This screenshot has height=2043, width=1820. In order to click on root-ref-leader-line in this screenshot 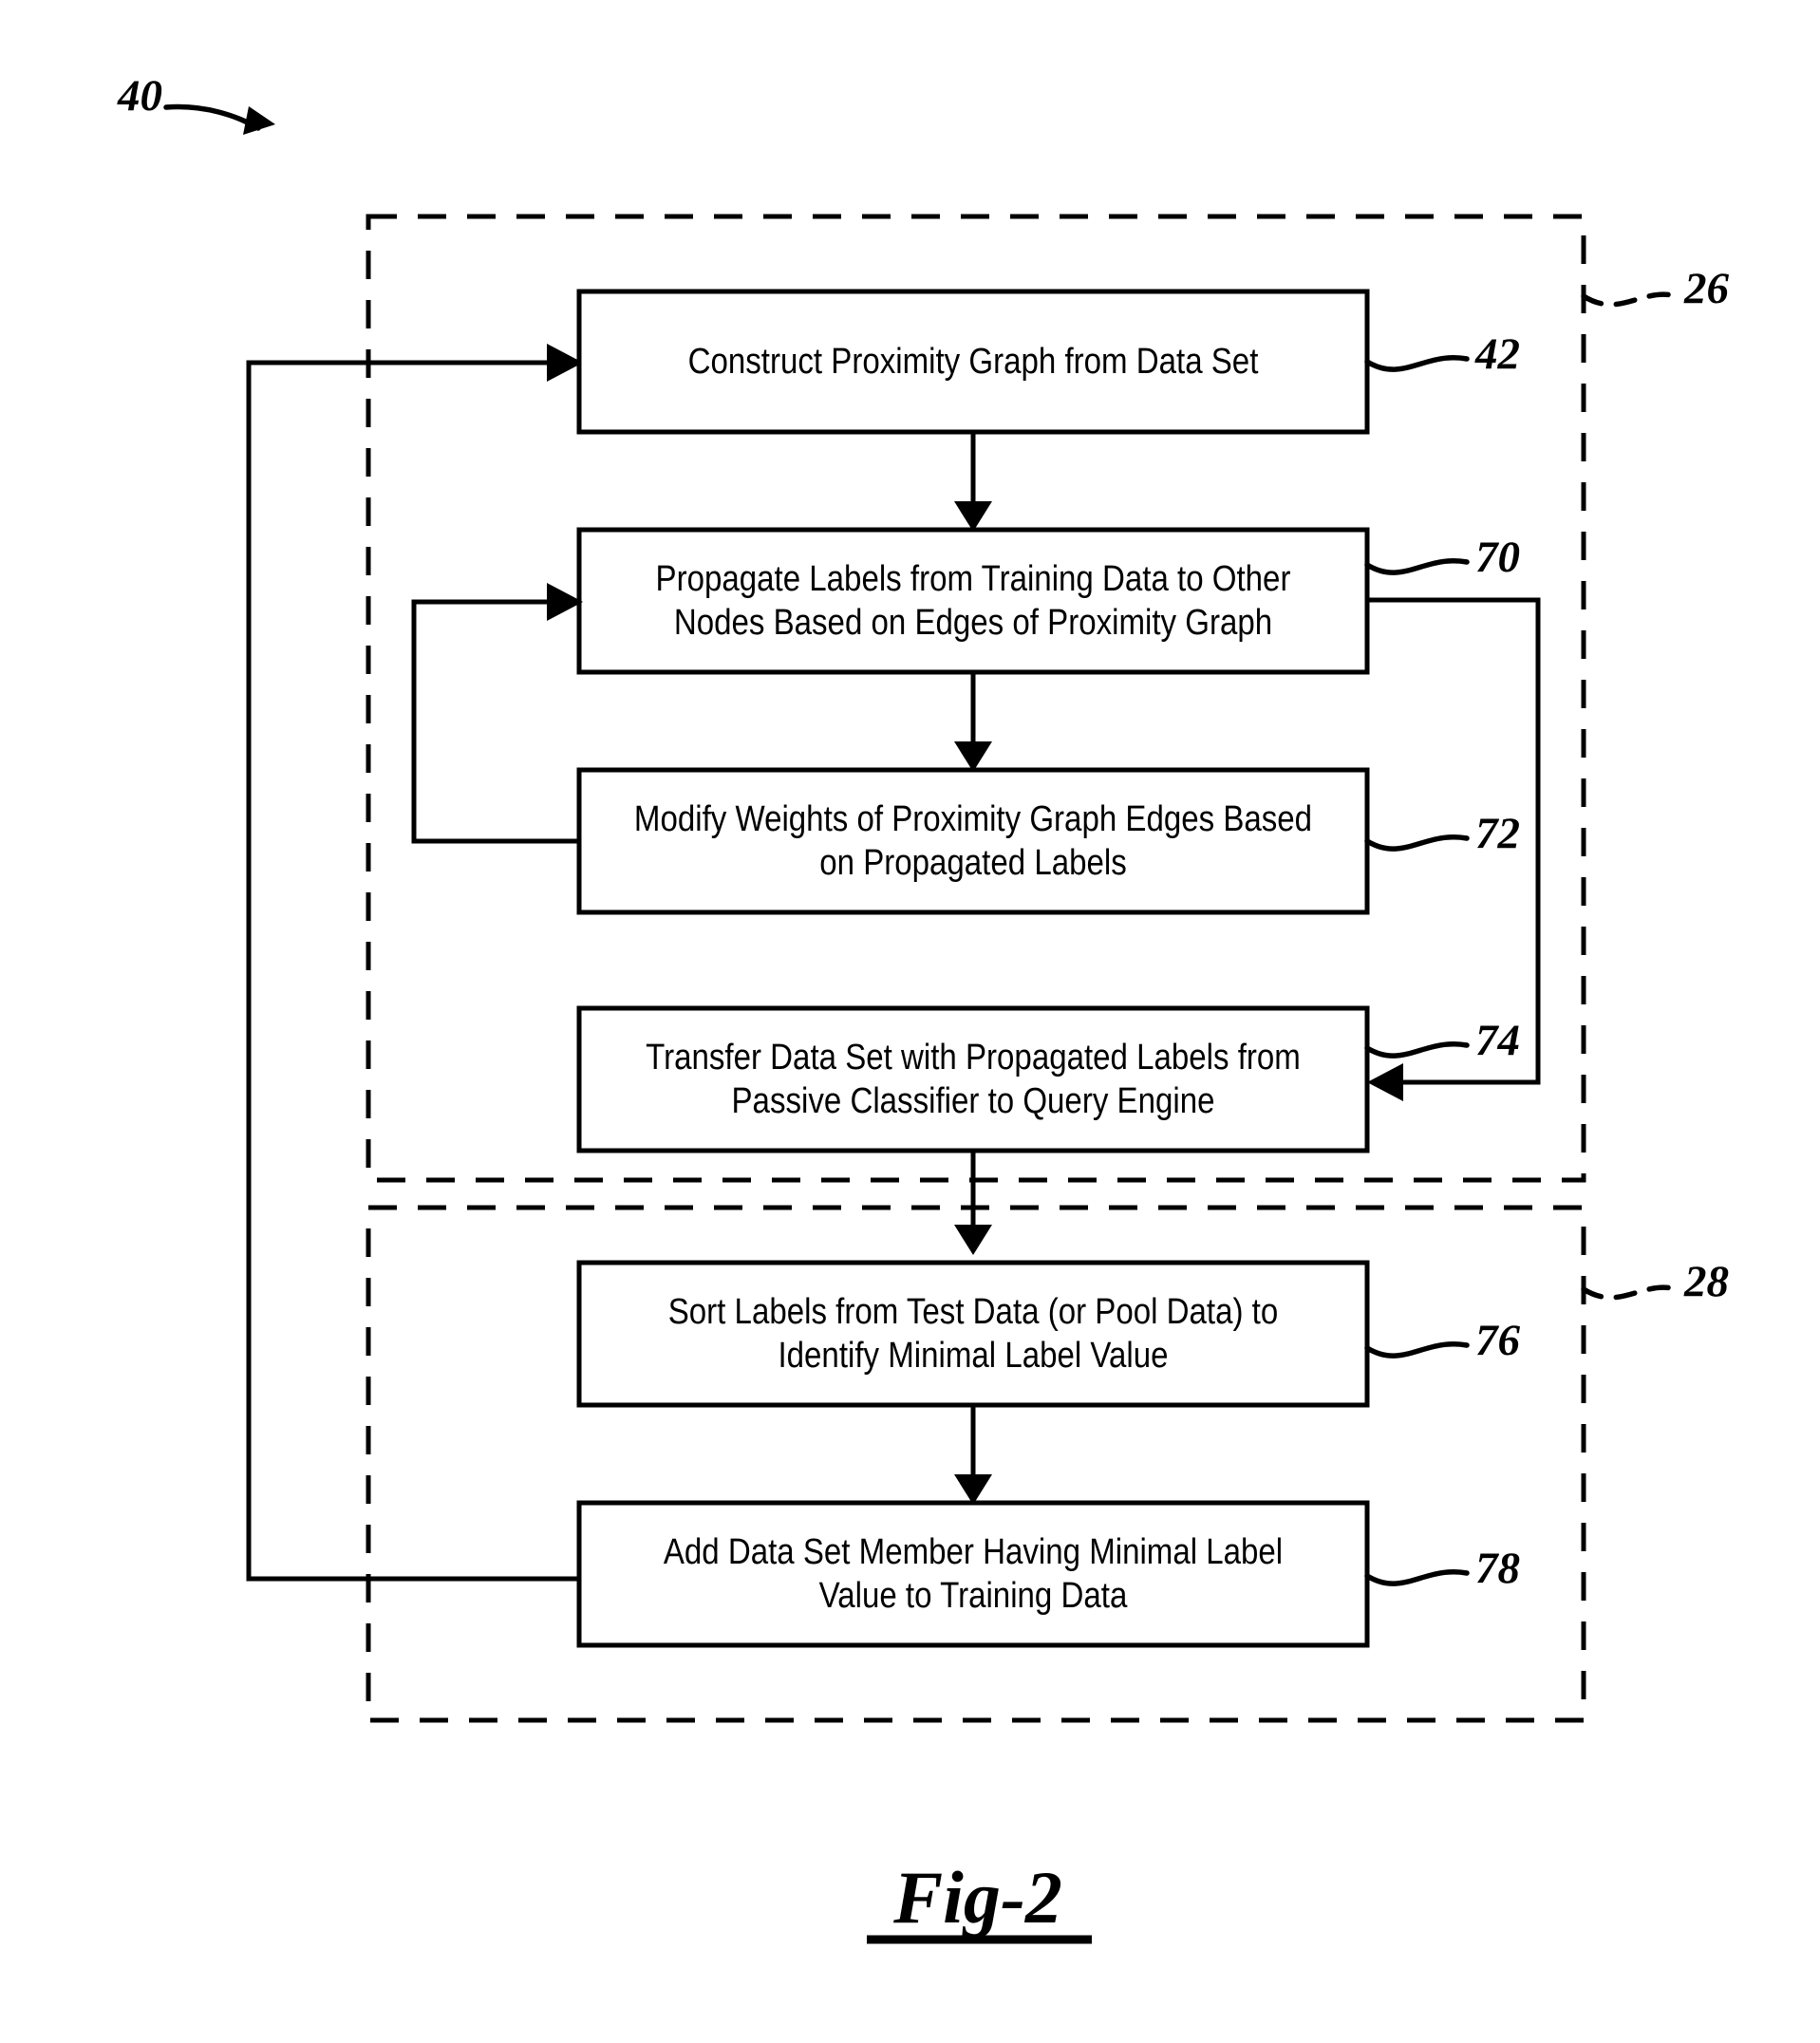, I will do `click(212, 117)`.